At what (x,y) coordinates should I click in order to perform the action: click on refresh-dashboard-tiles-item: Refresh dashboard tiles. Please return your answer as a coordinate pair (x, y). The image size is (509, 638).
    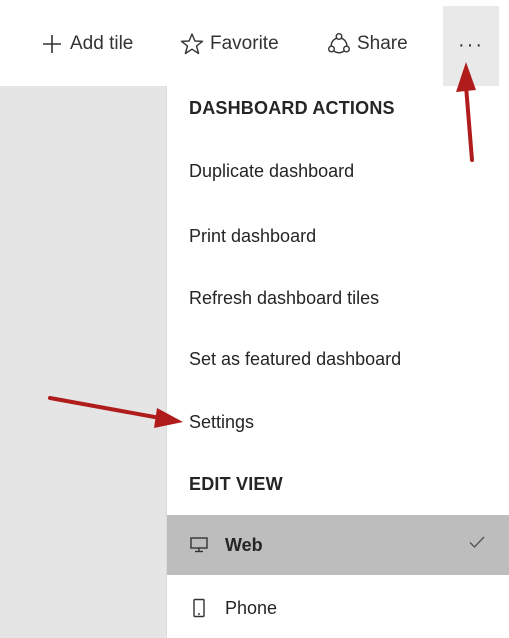
    Looking at the image, I should click on (338, 298).